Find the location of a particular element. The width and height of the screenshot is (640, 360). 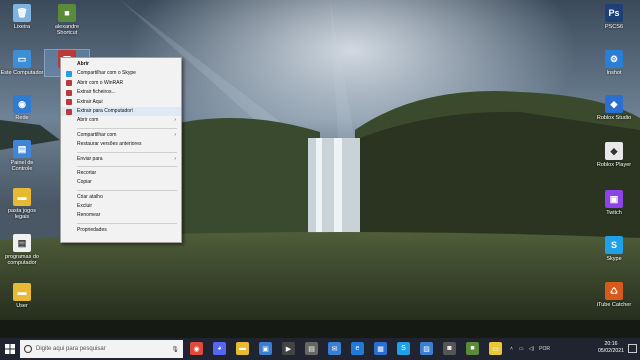

desktop-icon-label: Painel de Controle is located at coordinates (22, 166).